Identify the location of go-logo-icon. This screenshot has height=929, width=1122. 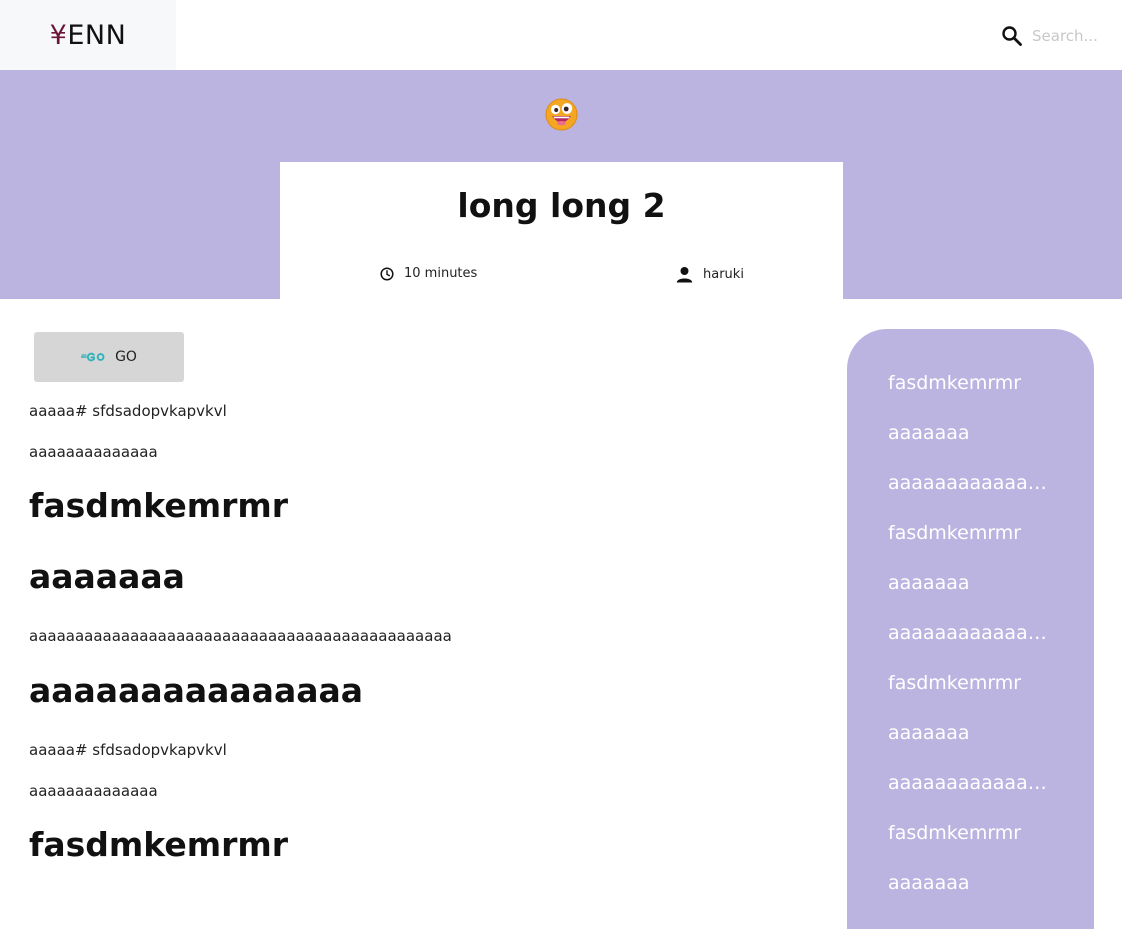
(98, 357).